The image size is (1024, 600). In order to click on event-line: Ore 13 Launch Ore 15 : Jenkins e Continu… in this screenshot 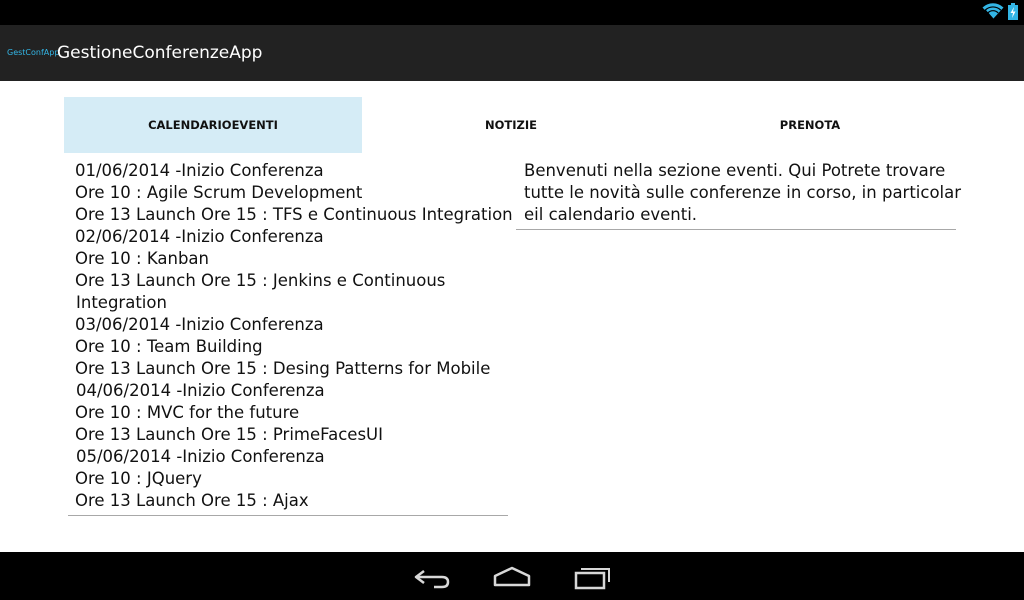, I will do `click(260, 280)`.